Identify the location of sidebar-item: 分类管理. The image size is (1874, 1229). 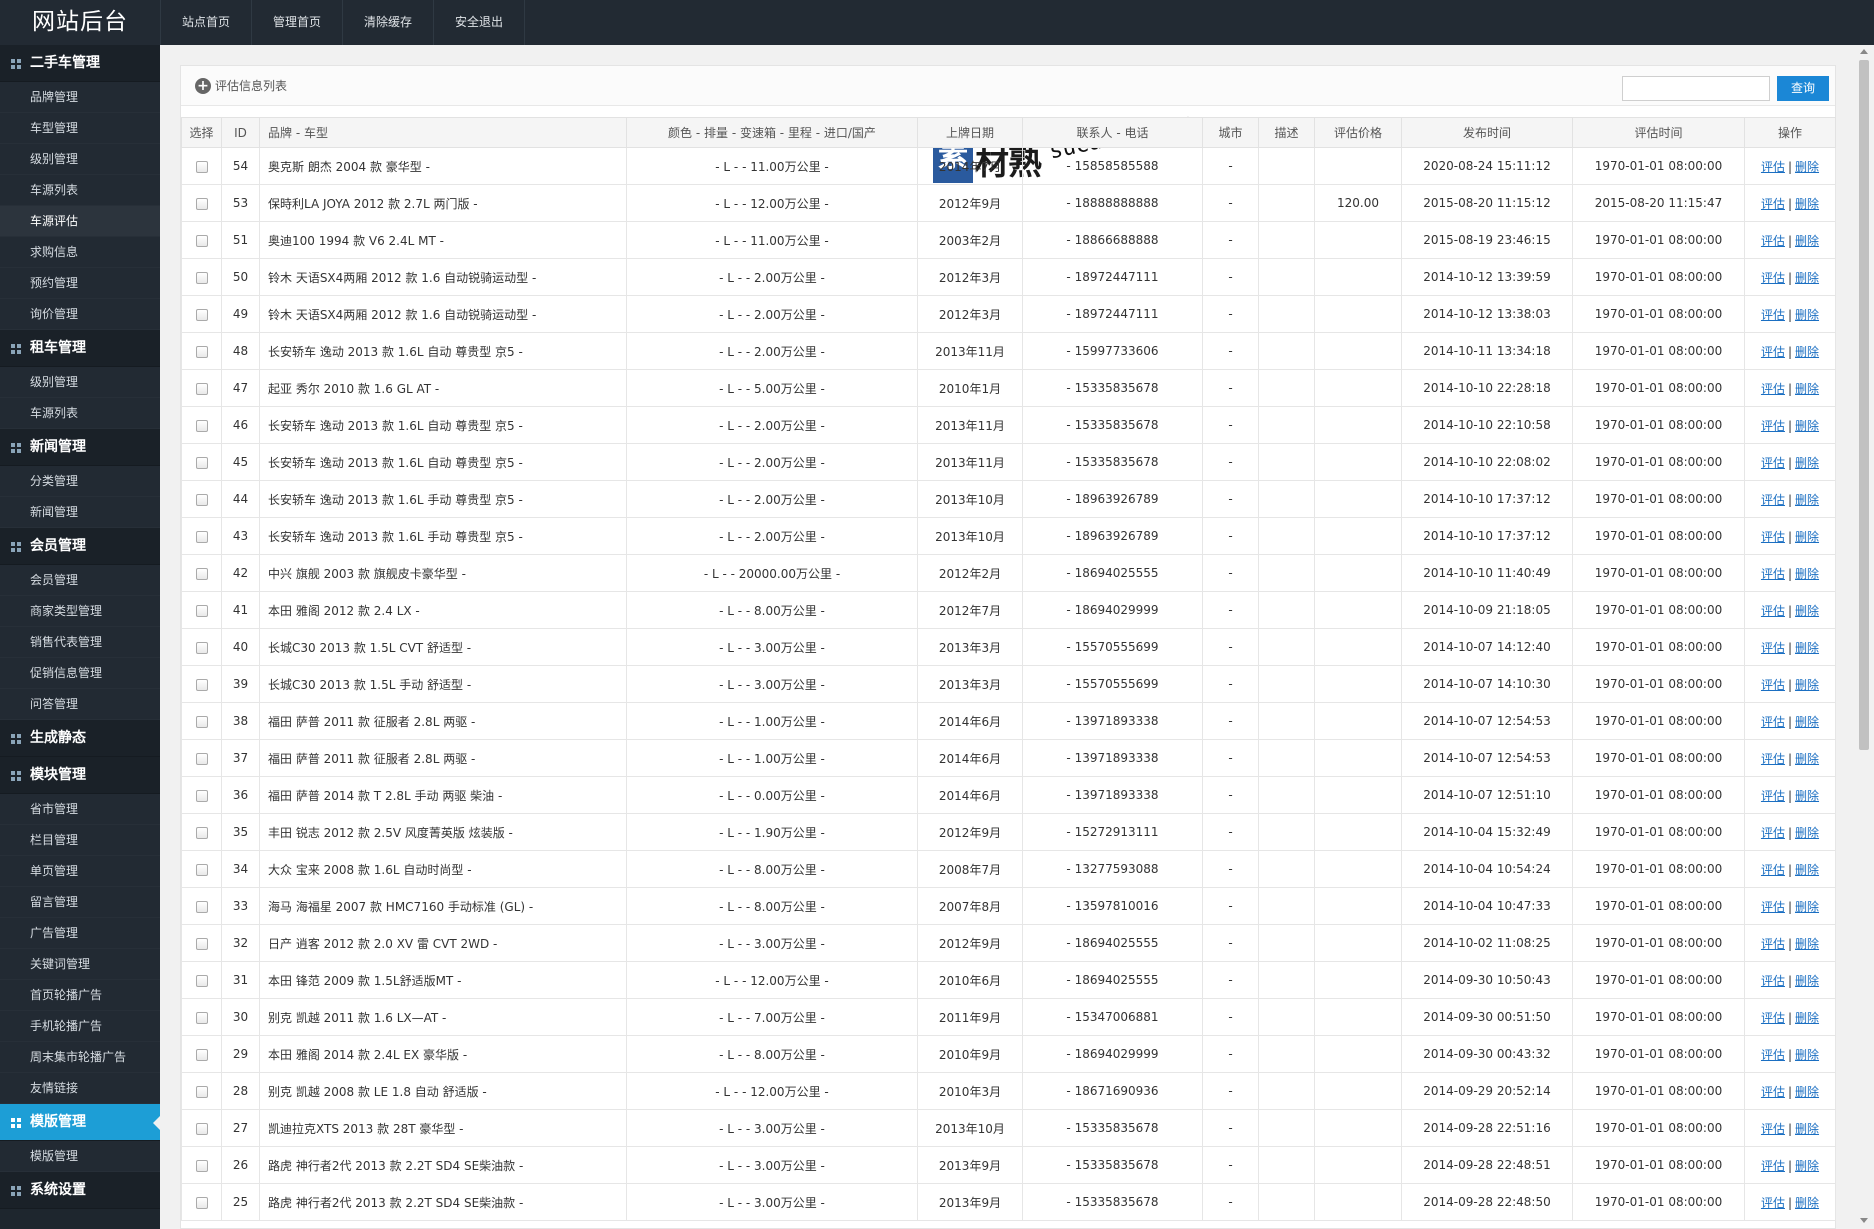
(80, 481).